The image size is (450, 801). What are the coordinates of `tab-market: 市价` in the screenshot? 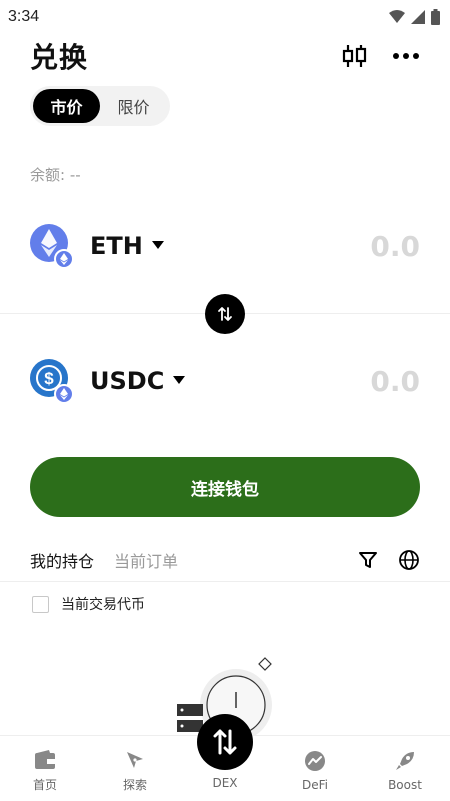 It's located at (66, 106).